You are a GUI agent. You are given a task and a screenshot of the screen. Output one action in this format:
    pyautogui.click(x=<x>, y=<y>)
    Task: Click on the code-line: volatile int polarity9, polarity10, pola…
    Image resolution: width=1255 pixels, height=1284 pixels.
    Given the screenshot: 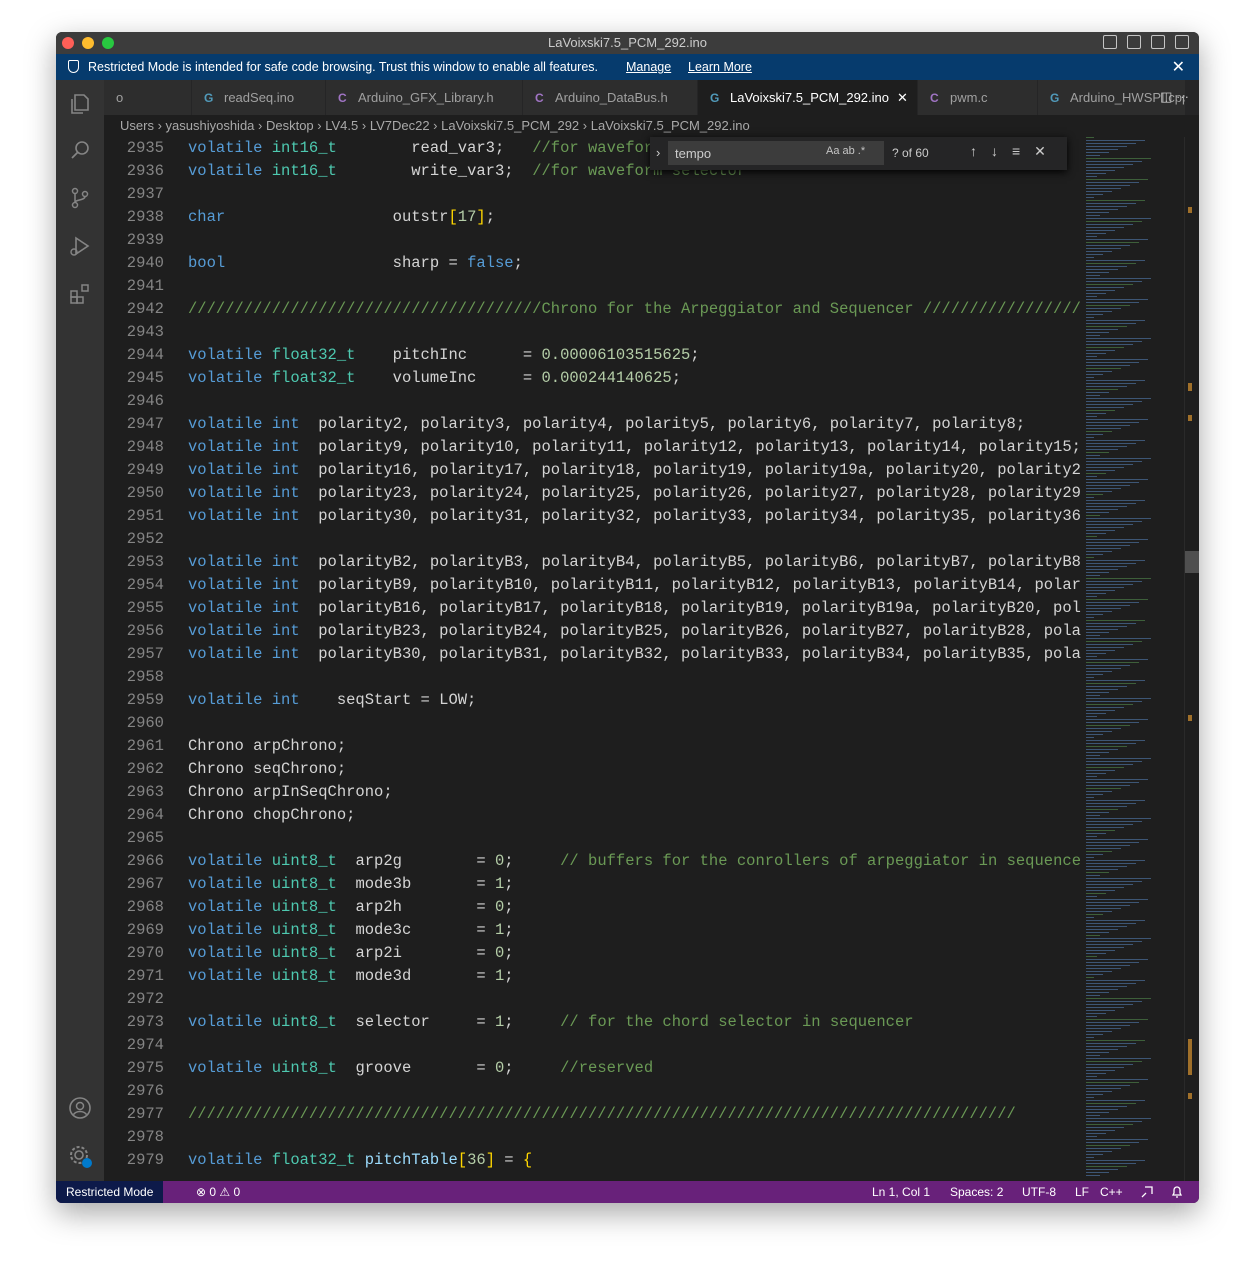 What is the action you would take?
    pyautogui.click(x=655, y=447)
    